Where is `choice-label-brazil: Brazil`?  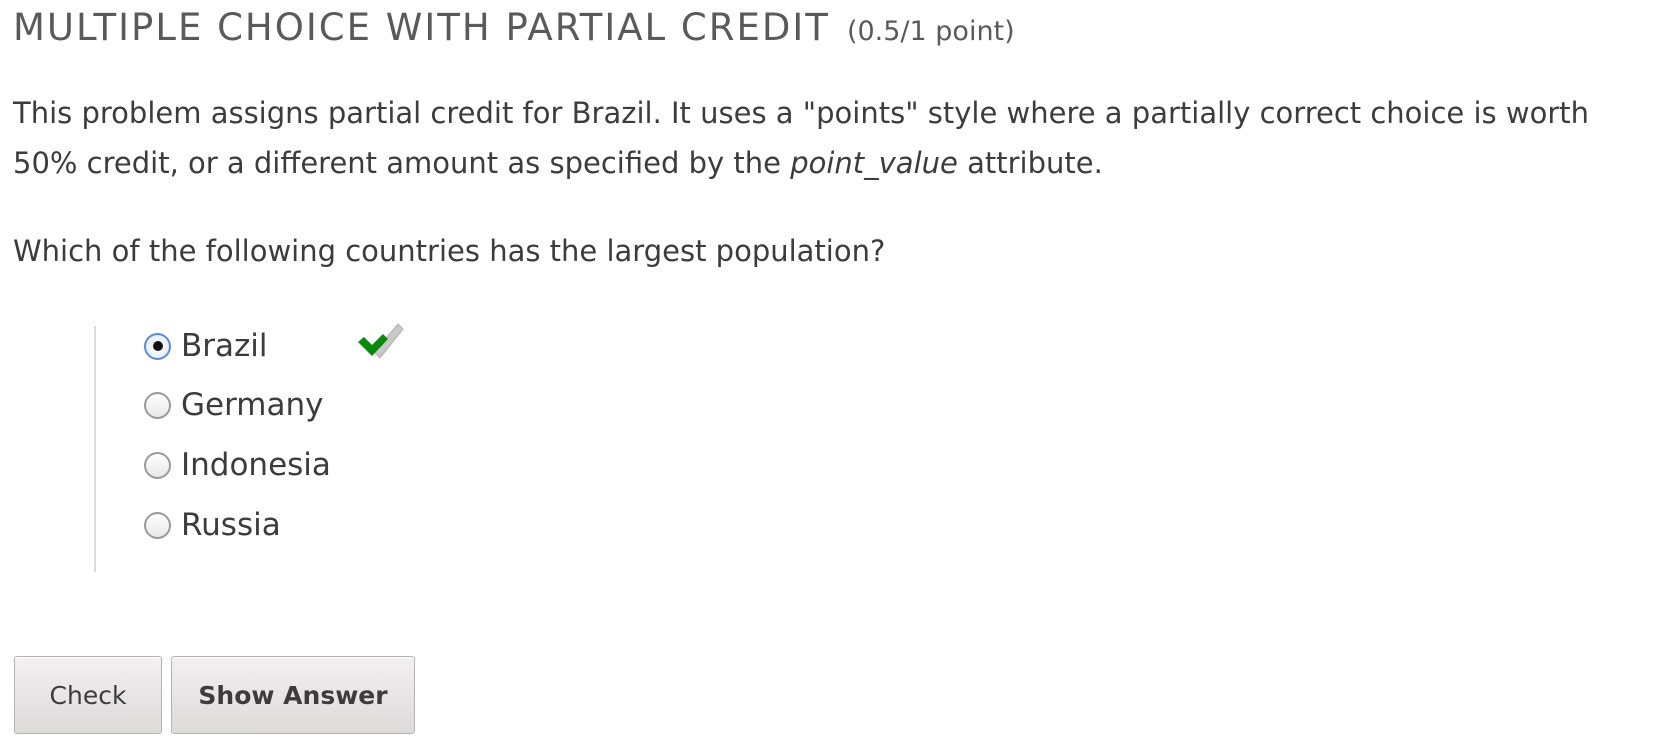
choice-label-brazil: Brazil is located at coordinates (224, 346).